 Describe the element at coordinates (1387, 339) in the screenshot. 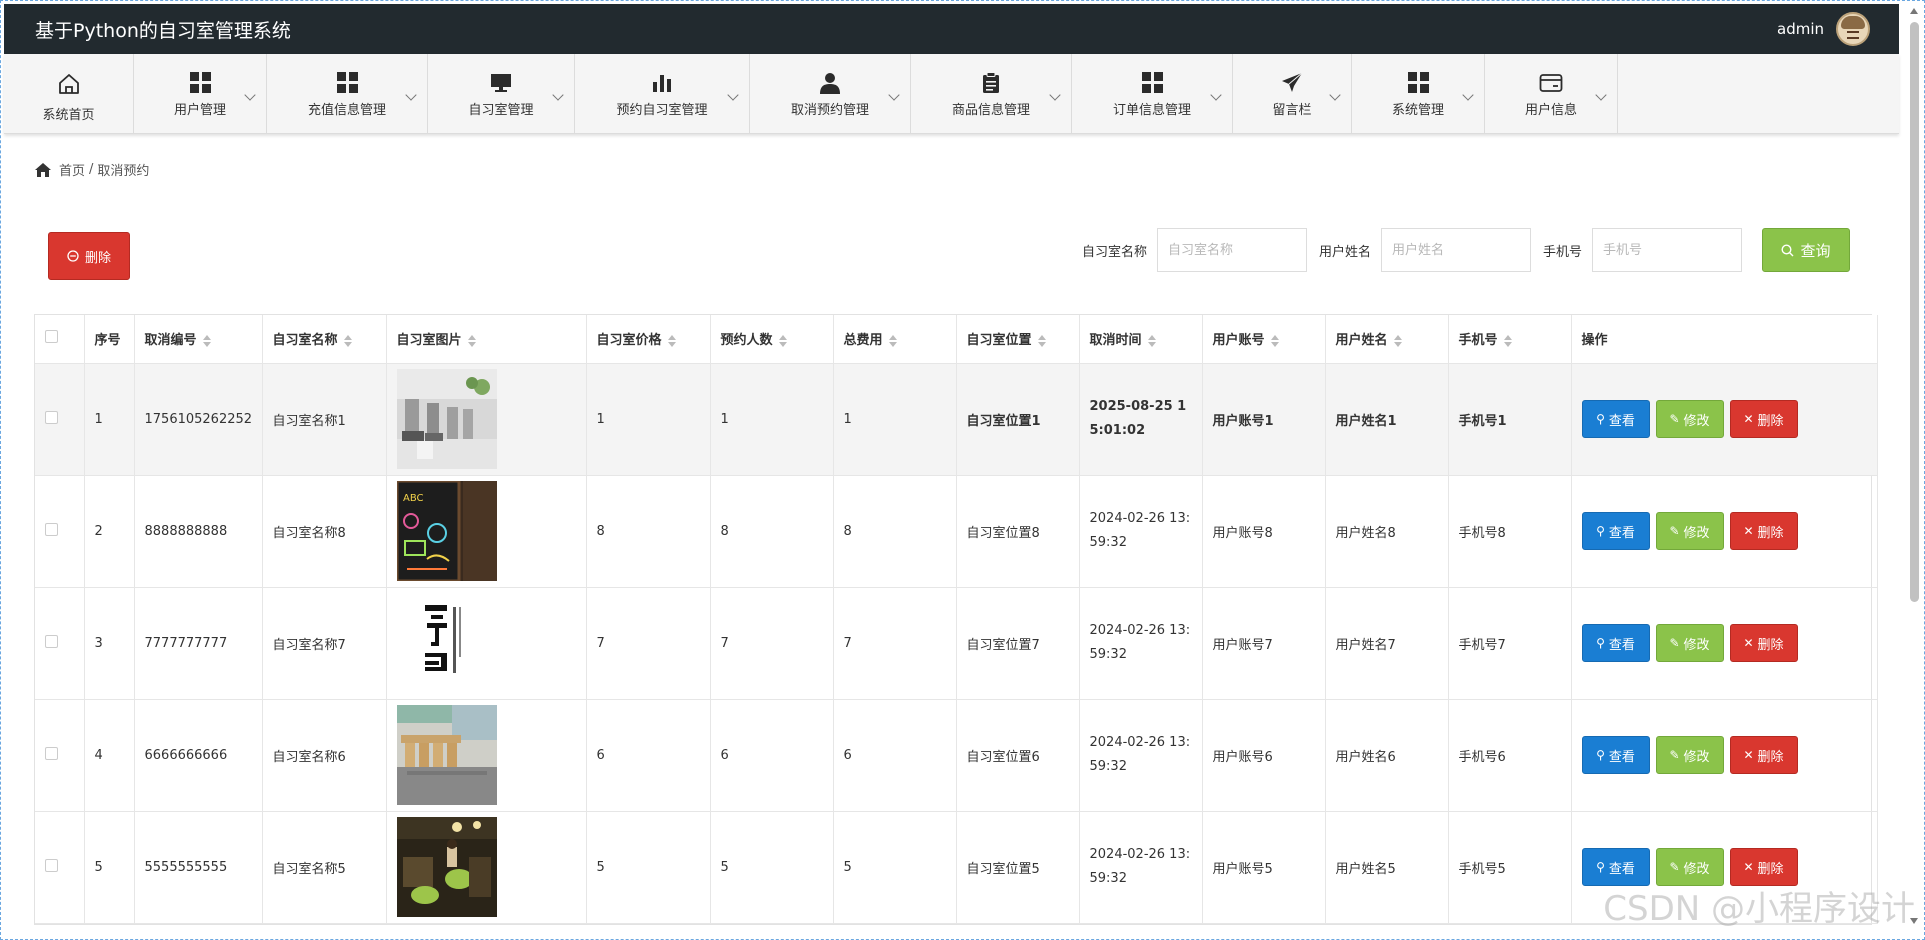

I see `column-header: 用户姓名` at that location.